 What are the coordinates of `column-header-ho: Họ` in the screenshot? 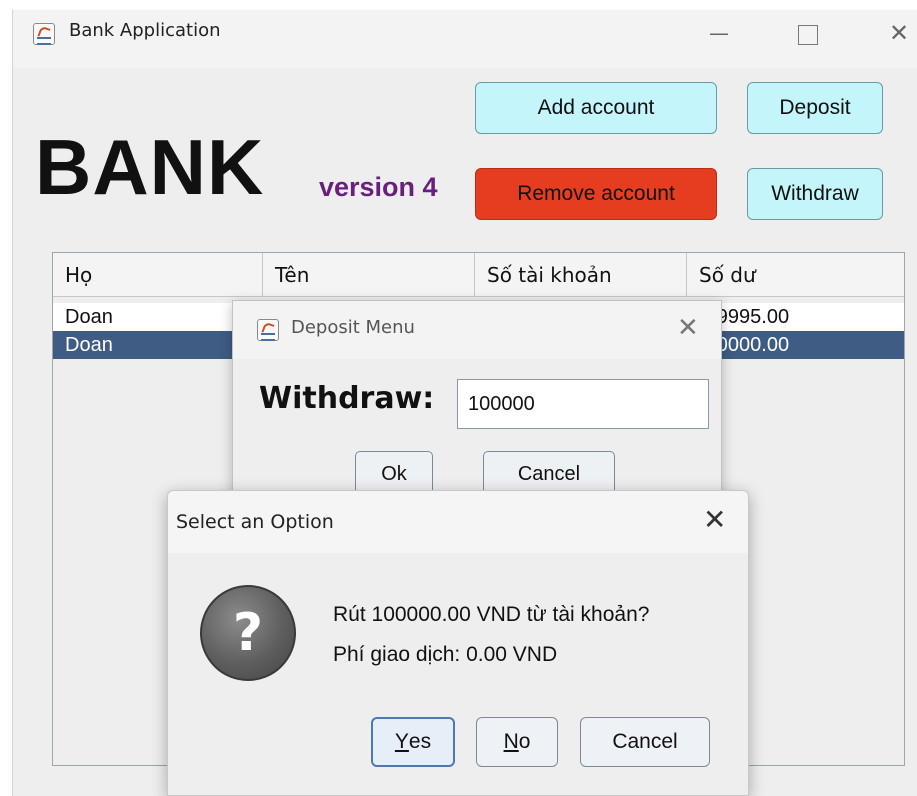 It's located at (158, 275).